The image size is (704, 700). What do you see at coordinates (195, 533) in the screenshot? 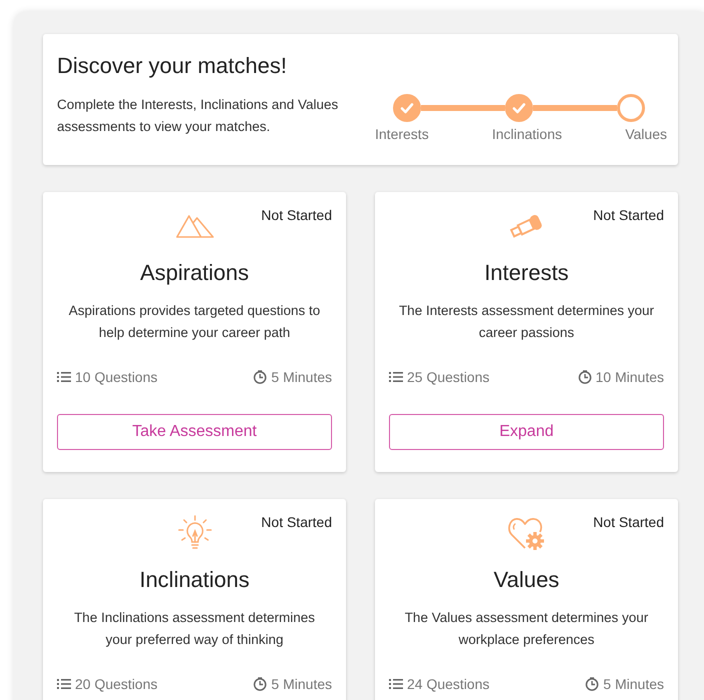
I see `lightbulb-icon` at bounding box center [195, 533].